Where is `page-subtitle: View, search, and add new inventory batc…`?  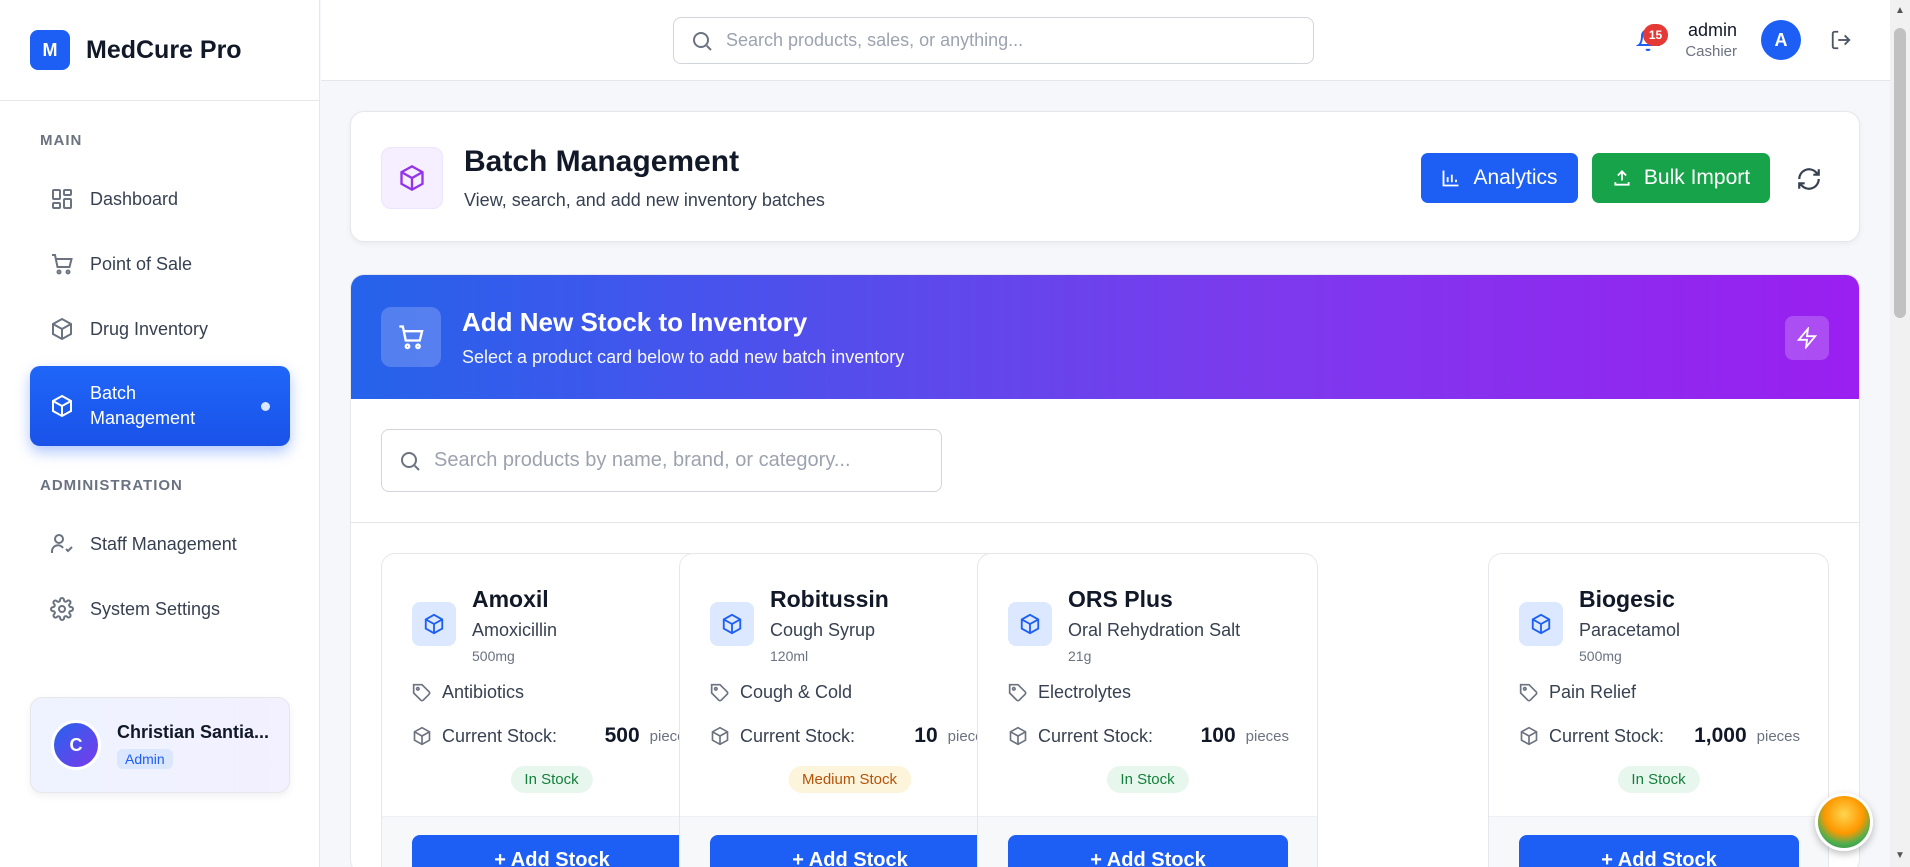 page-subtitle: View, search, and add new inventory batc… is located at coordinates (644, 200).